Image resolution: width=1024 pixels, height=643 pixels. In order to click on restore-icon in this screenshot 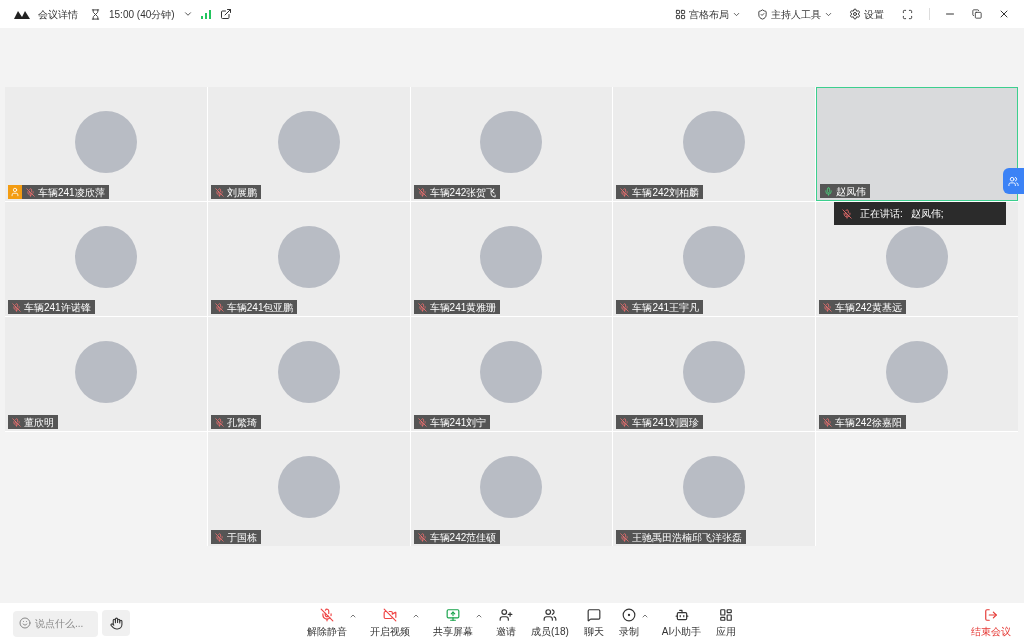, I will do `click(977, 14)`.